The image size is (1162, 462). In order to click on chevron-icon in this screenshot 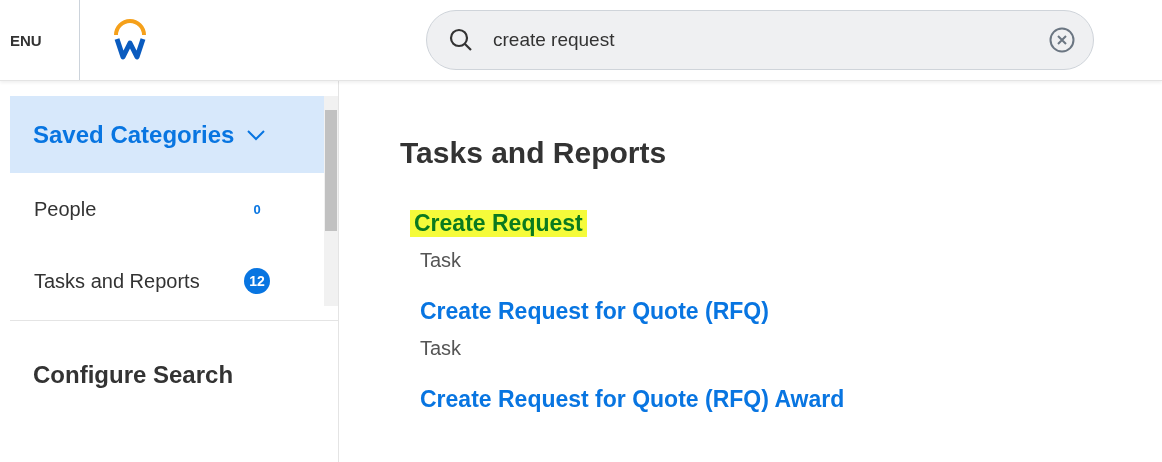, I will do `click(256, 134)`.